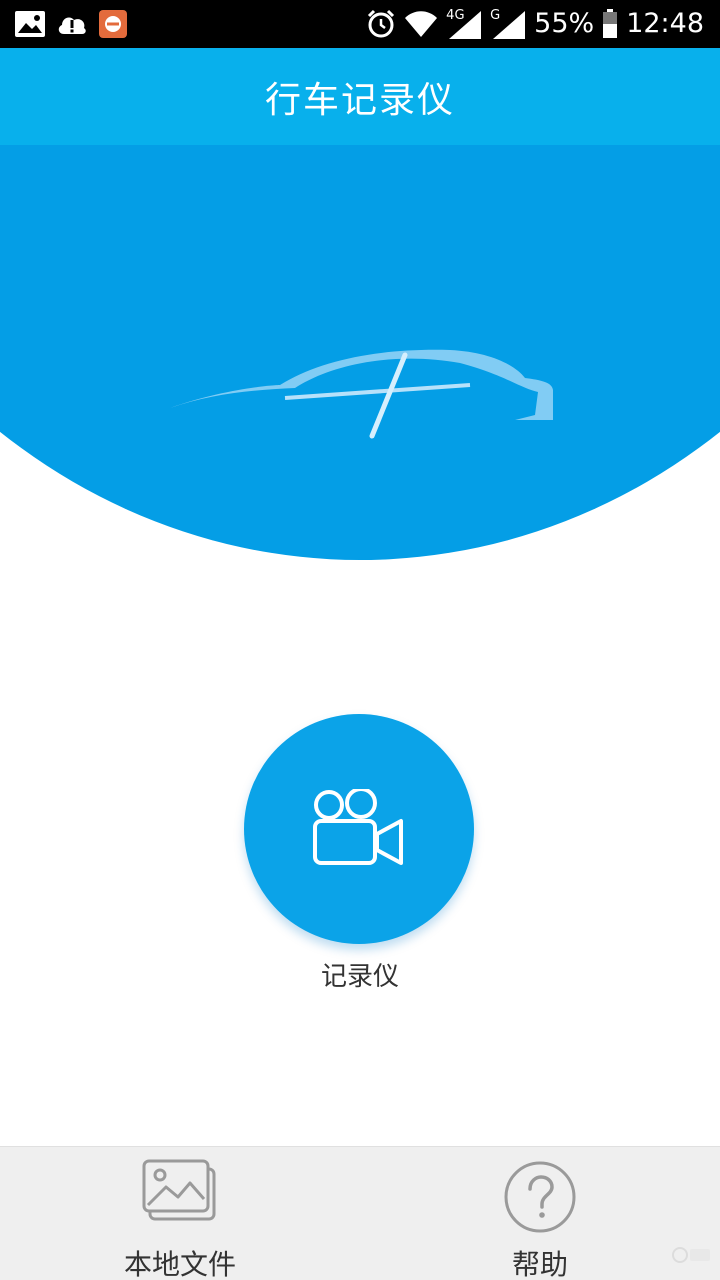 The image size is (720, 1280). Describe the element at coordinates (540, 1197) in the screenshot. I see `help-icon` at that location.